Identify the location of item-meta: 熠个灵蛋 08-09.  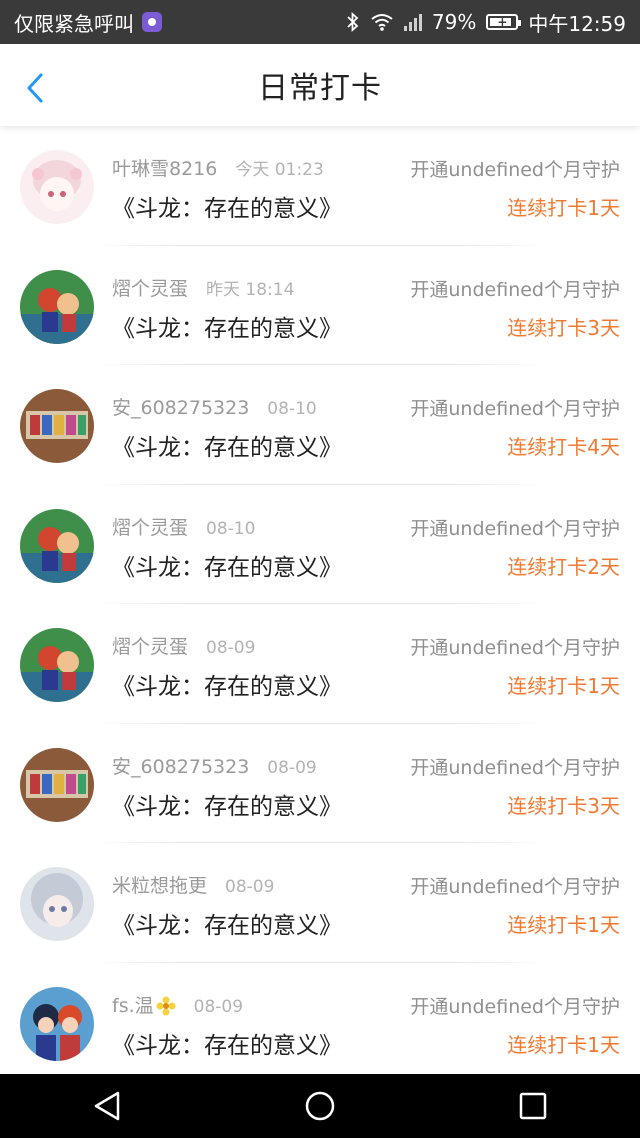
(183, 645).